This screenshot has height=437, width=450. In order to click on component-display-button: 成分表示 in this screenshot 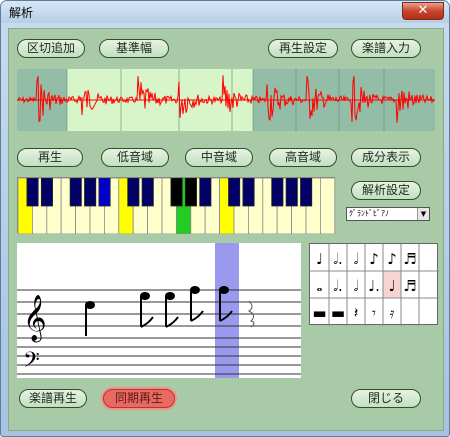, I will do `click(386, 157)`.